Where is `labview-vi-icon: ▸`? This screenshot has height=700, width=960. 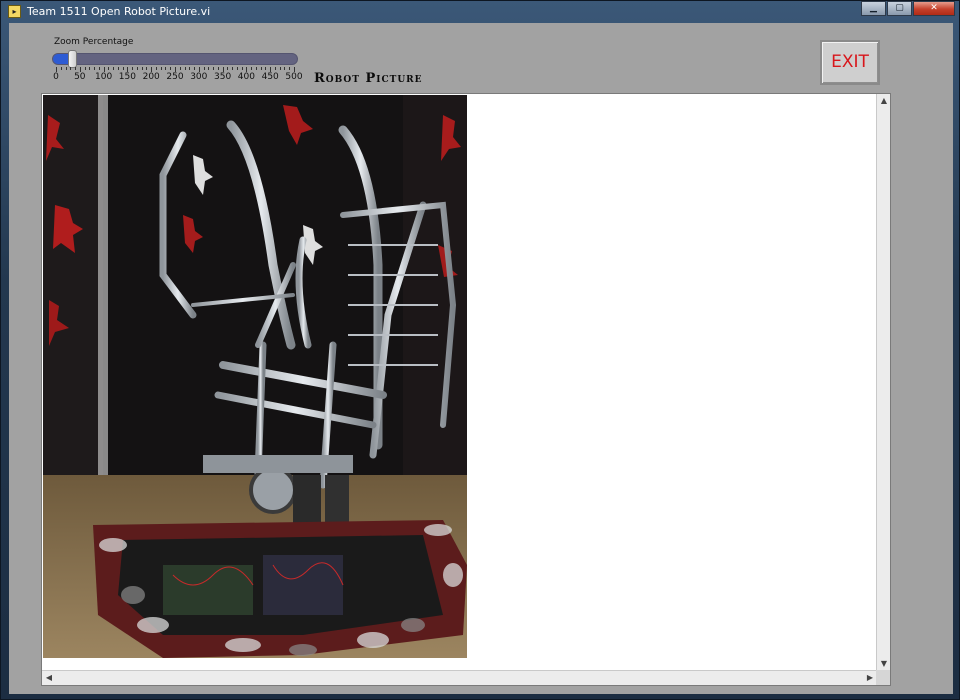 labview-vi-icon: ▸ is located at coordinates (14, 11).